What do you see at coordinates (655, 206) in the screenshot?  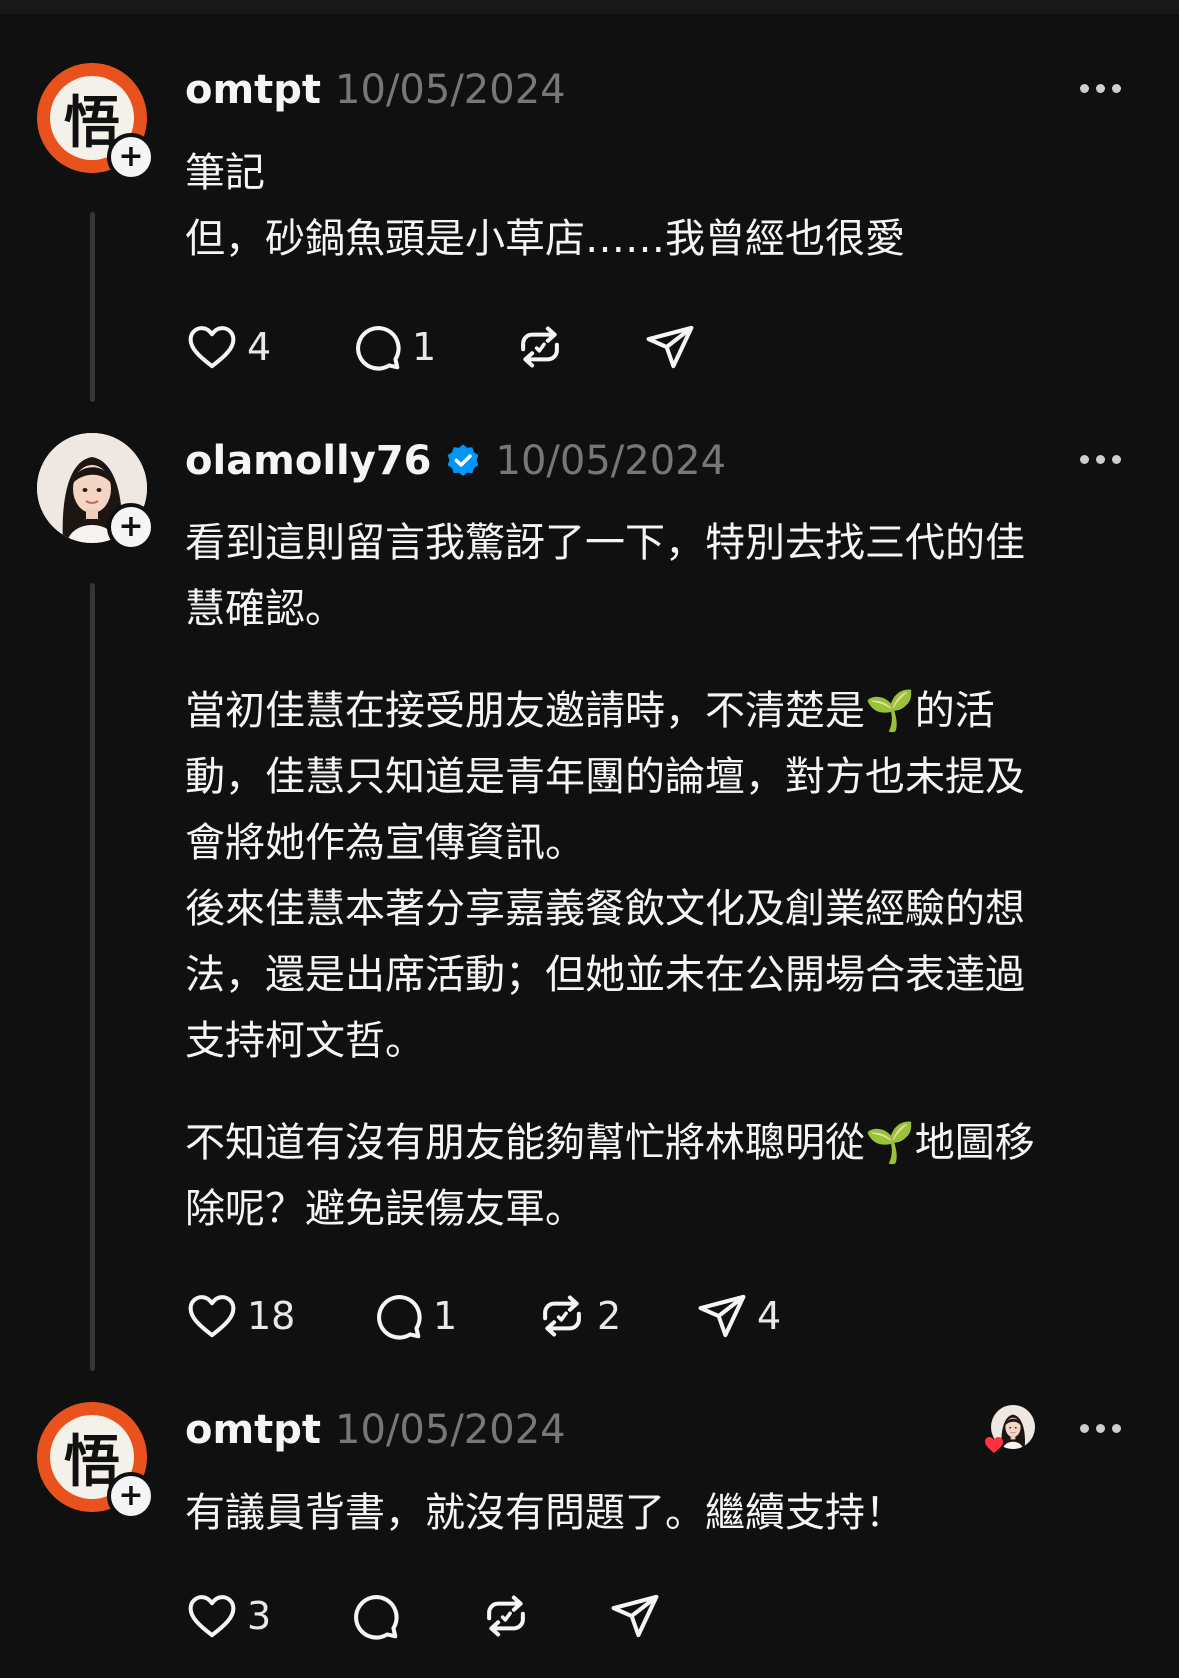 I see `post-text: 筆記 但，砂鍋魚頭是小草店……我曾經也很愛` at bounding box center [655, 206].